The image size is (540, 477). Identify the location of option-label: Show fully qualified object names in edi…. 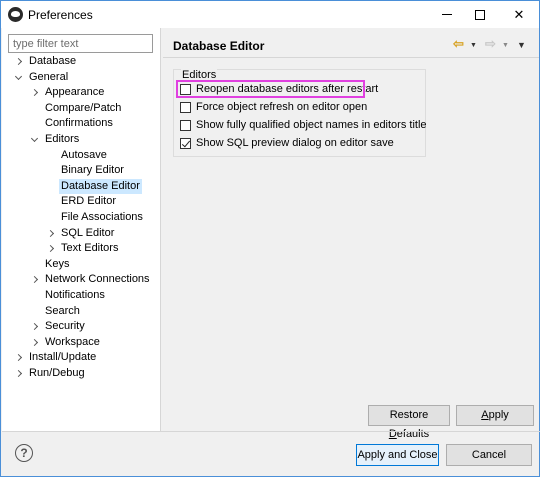
(311, 125).